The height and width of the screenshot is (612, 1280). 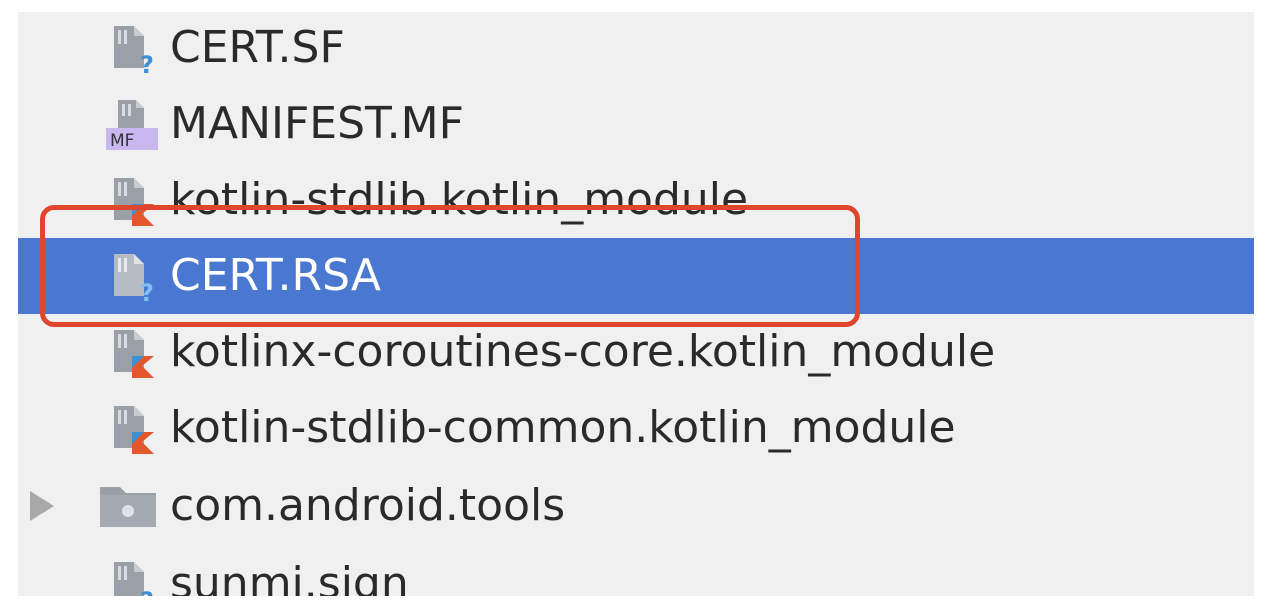 I want to click on tree-row-kotlinx-coroutines-module: kotlinx-coroutines-core.kotlin_module, so click(x=636, y=352).